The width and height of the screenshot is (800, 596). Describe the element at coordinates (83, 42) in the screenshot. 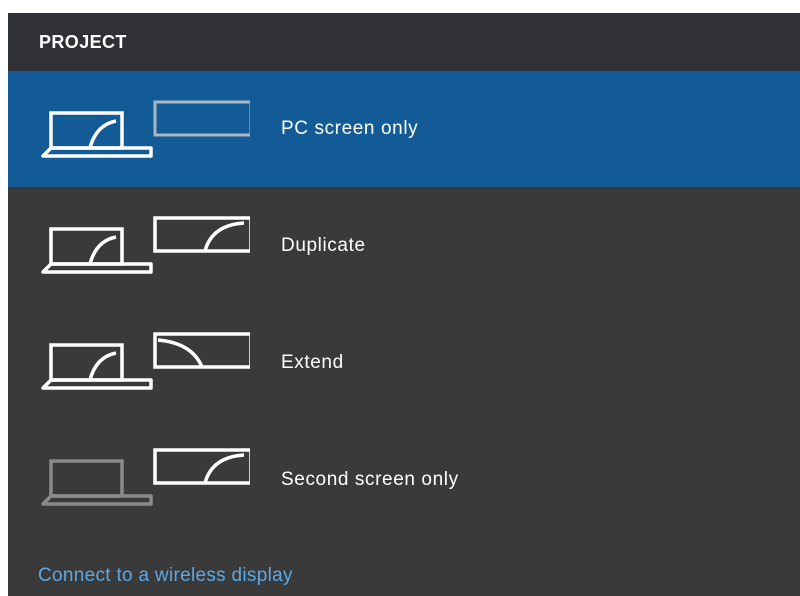

I see `panel-title: PROJECT` at that location.